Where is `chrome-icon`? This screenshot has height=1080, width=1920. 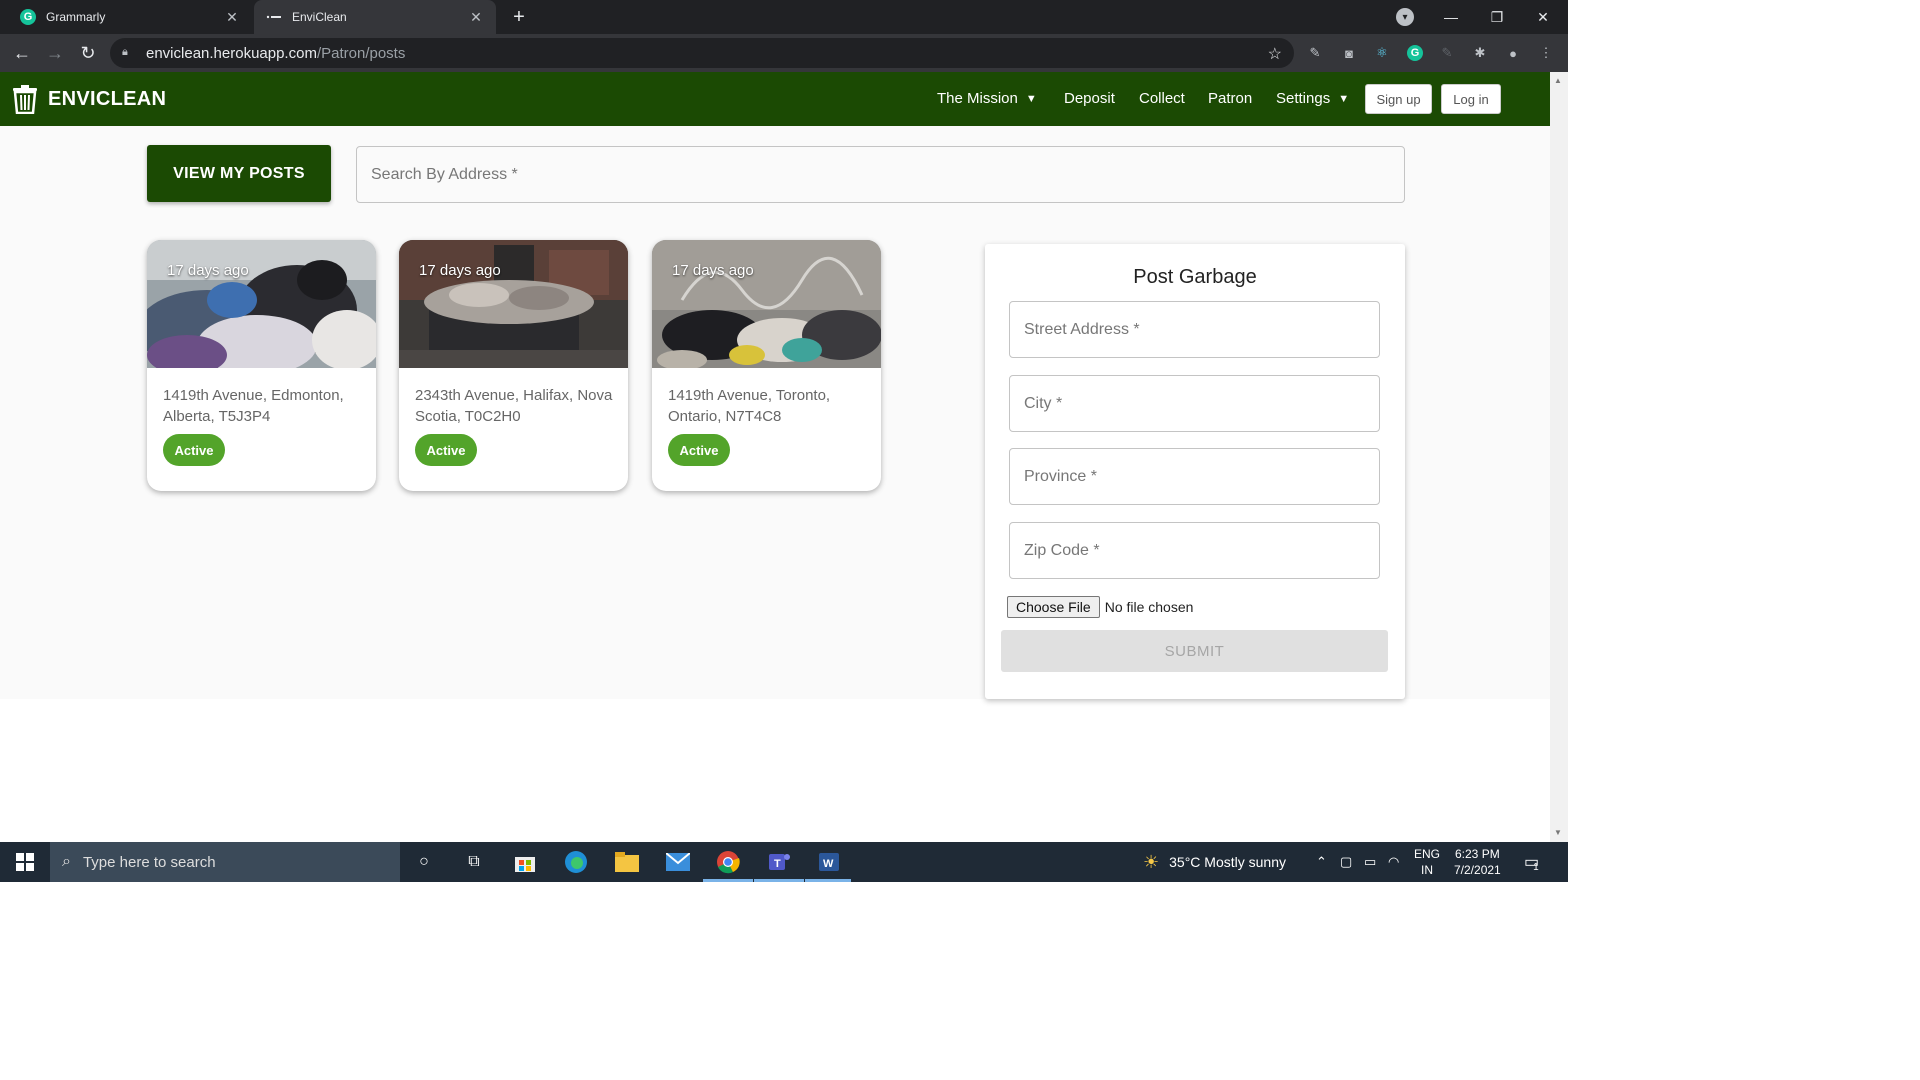
chrome-icon is located at coordinates (728, 862).